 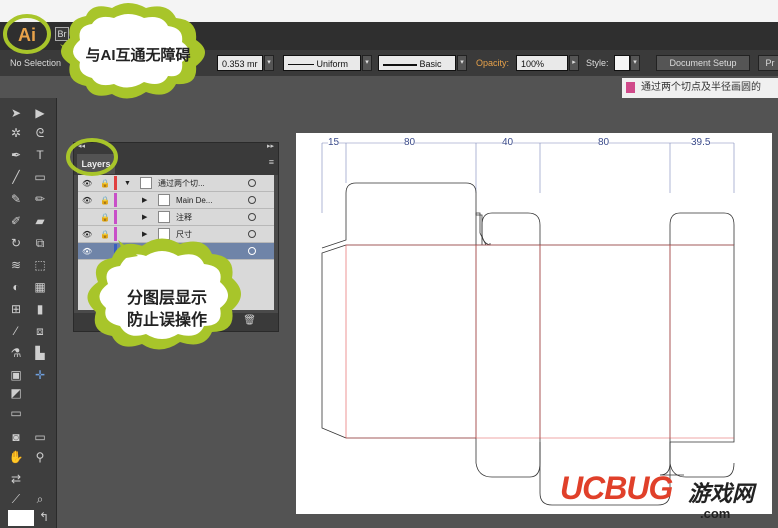 I want to click on layer-row: 👁 🔒 ▶ 尺寸, so click(x=176, y=234).